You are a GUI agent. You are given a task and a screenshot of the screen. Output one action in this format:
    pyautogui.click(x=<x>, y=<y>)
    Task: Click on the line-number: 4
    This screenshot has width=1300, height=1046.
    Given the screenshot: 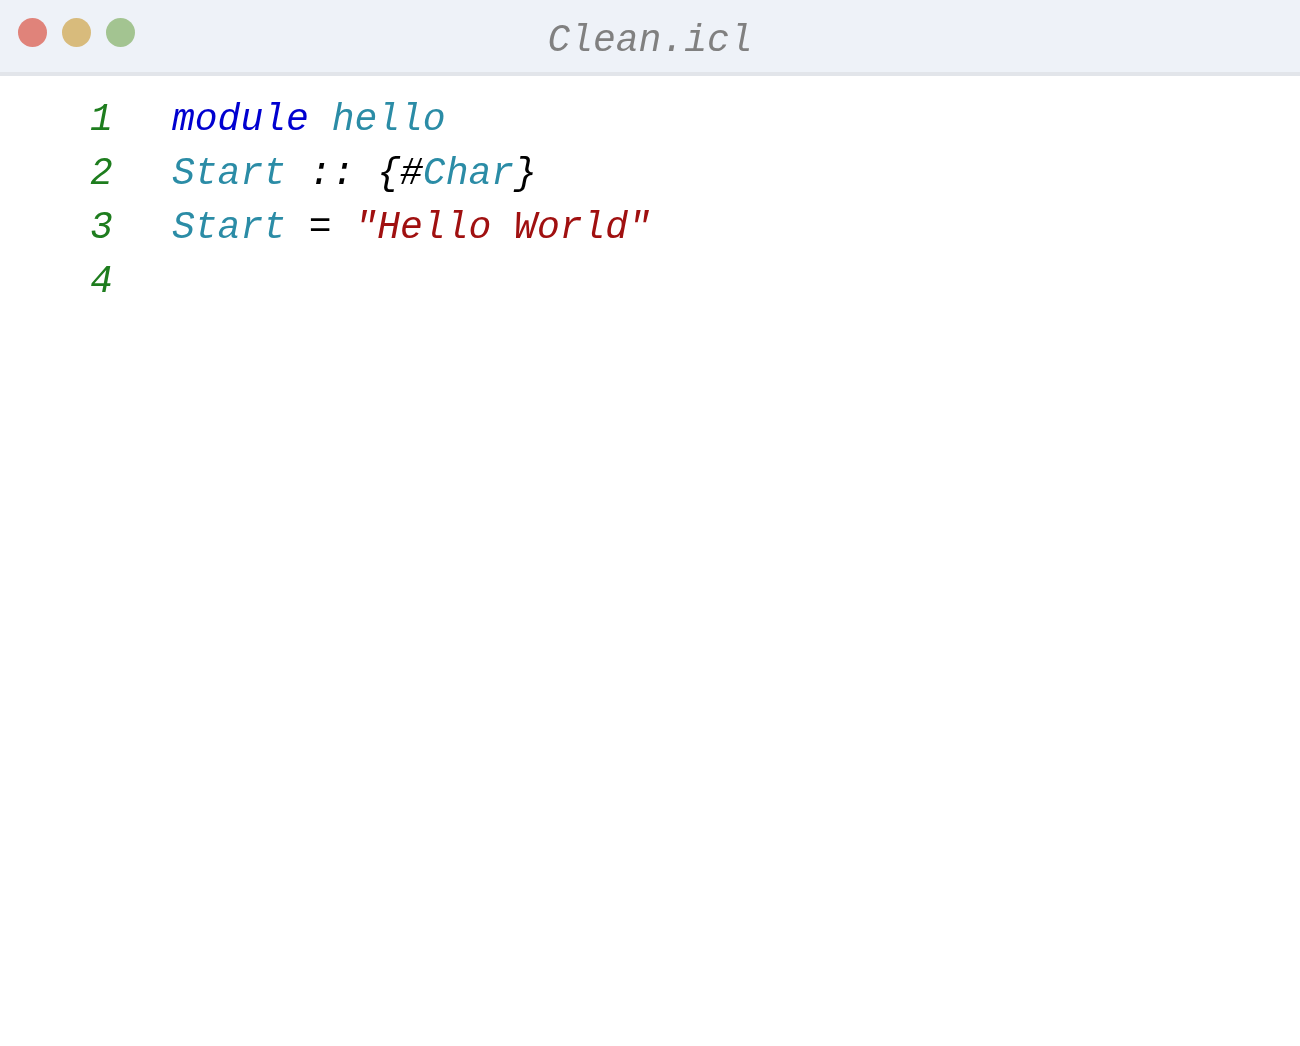 What is the action you would take?
    pyautogui.click(x=102, y=281)
    